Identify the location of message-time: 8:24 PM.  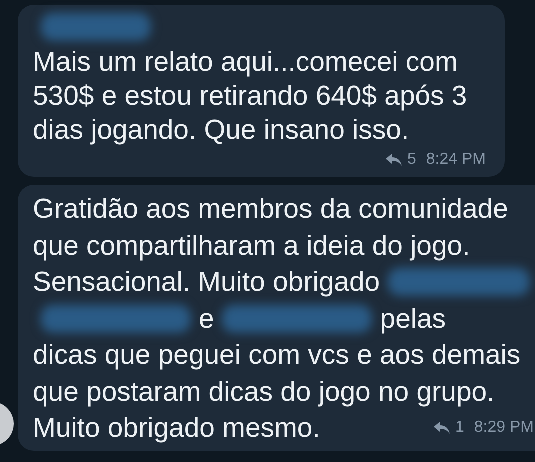
(456, 160).